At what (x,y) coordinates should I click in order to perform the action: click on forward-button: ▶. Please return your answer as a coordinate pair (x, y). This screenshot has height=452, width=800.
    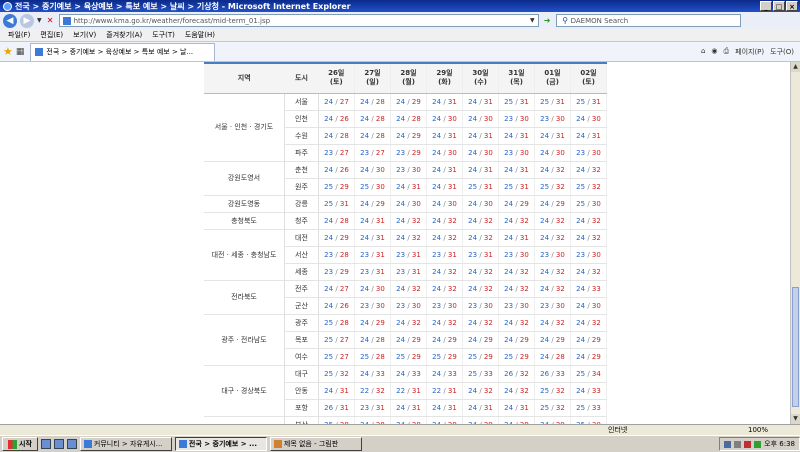
    Looking at the image, I should click on (27, 20).